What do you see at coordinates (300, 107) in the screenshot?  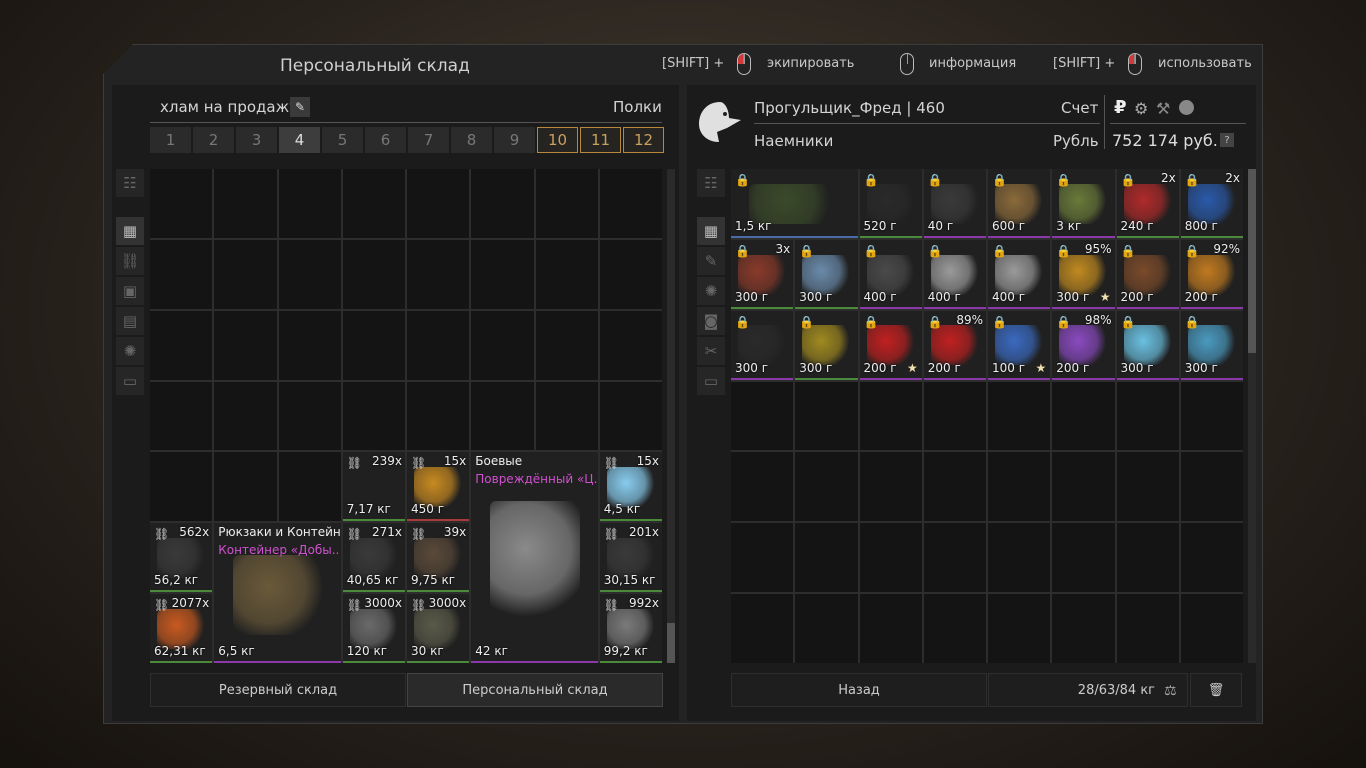 I see `pencil-icon: ✎` at bounding box center [300, 107].